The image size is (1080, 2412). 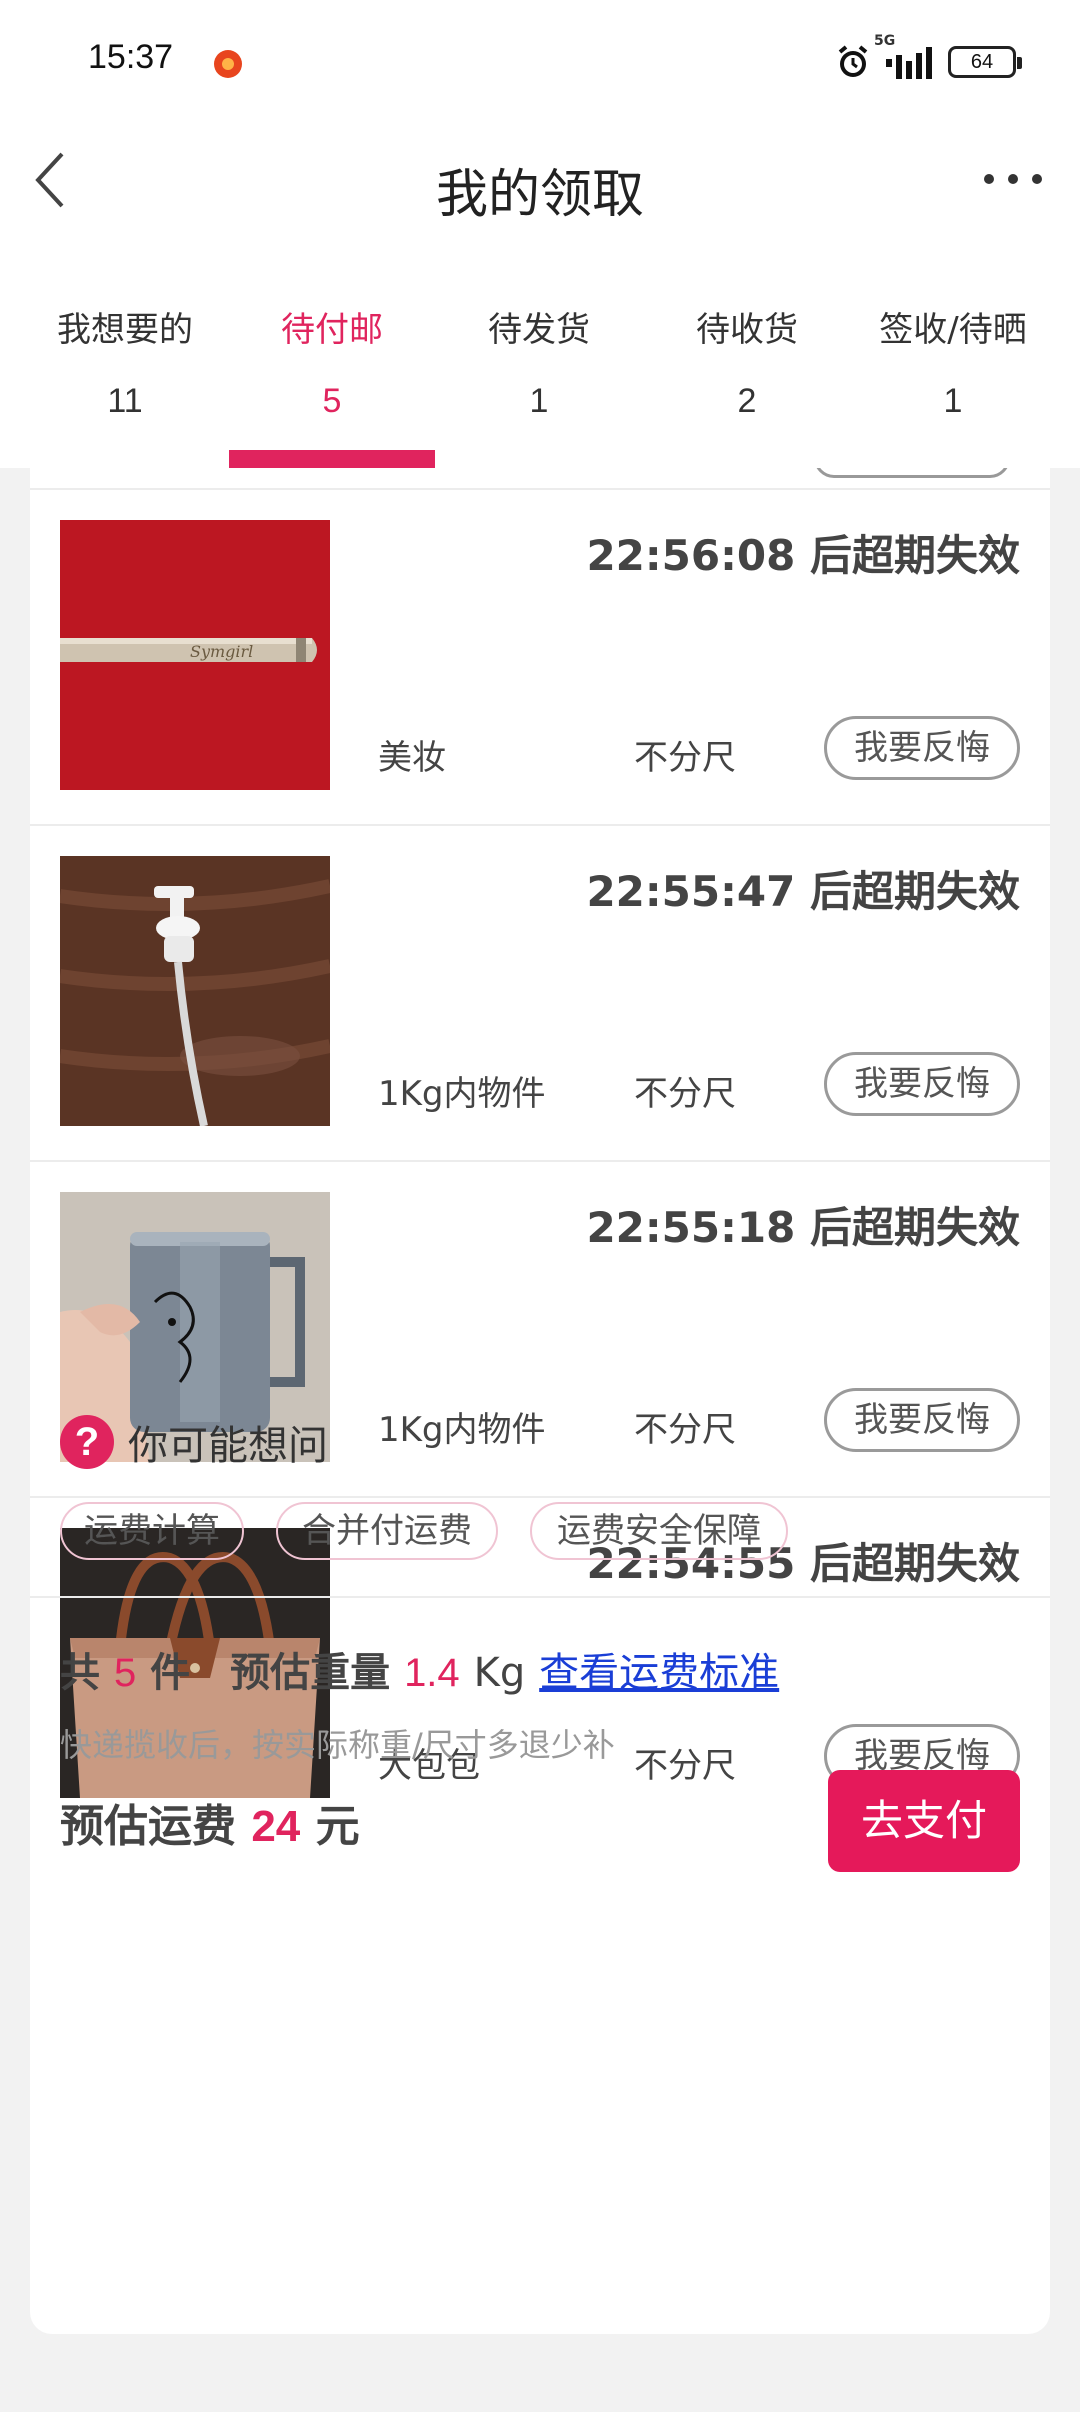 What do you see at coordinates (747, 330) in the screenshot?
I see `tab-label: 待收货` at bounding box center [747, 330].